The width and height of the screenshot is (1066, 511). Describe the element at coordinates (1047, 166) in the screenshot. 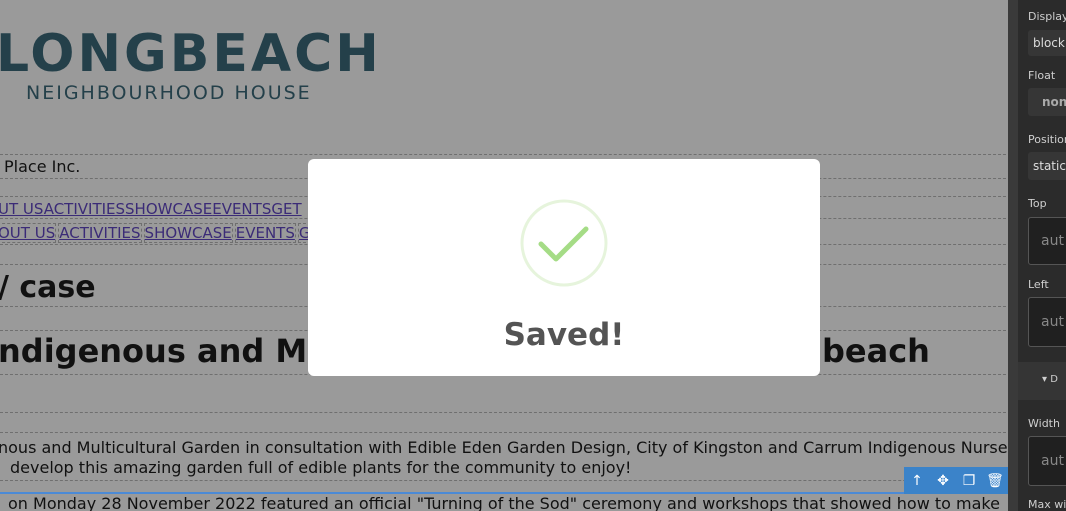

I see `position-select: static` at that location.